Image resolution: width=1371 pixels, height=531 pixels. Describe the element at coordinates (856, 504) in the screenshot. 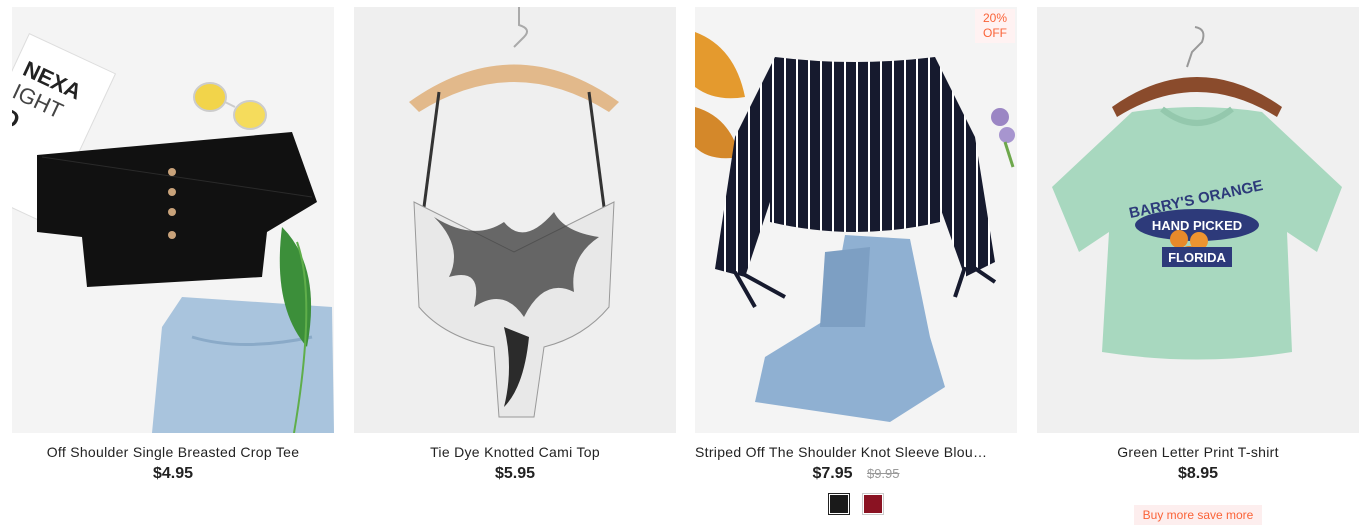

I see `color-swatches` at that location.